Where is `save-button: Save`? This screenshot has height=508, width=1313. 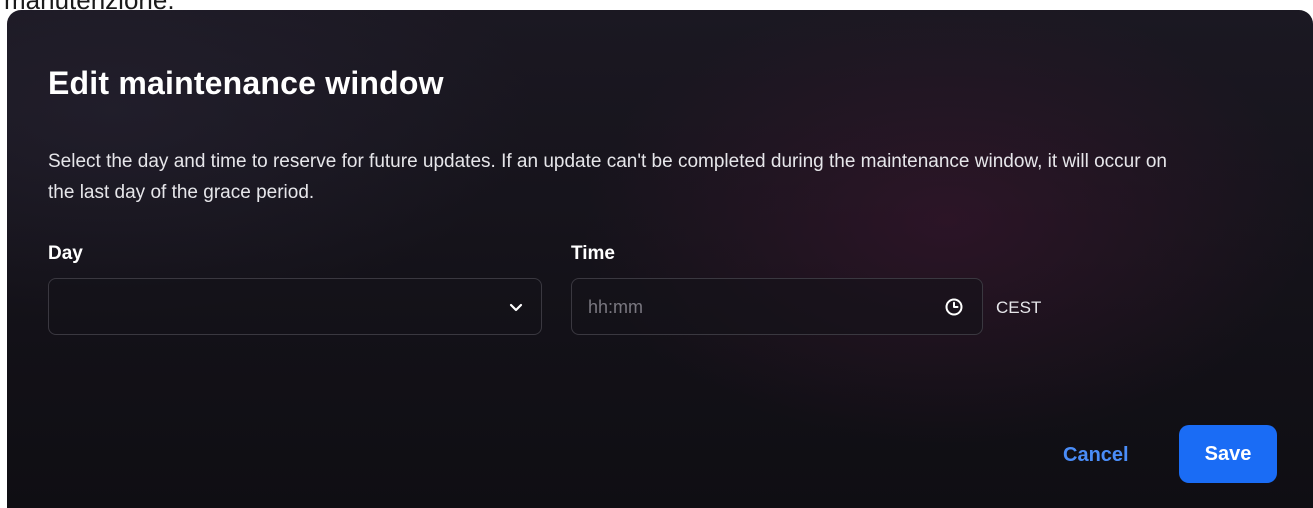
save-button: Save is located at coordinates (1228, 454).